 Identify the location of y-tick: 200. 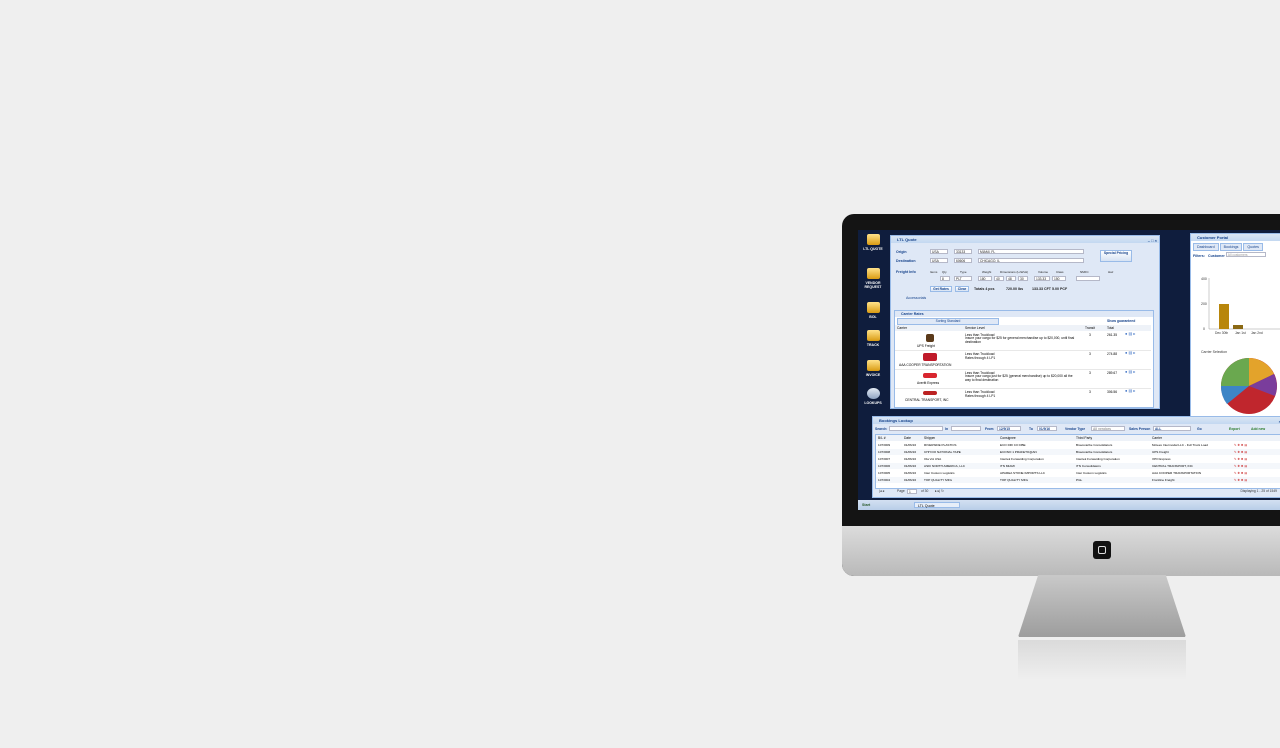
(1204, 304).